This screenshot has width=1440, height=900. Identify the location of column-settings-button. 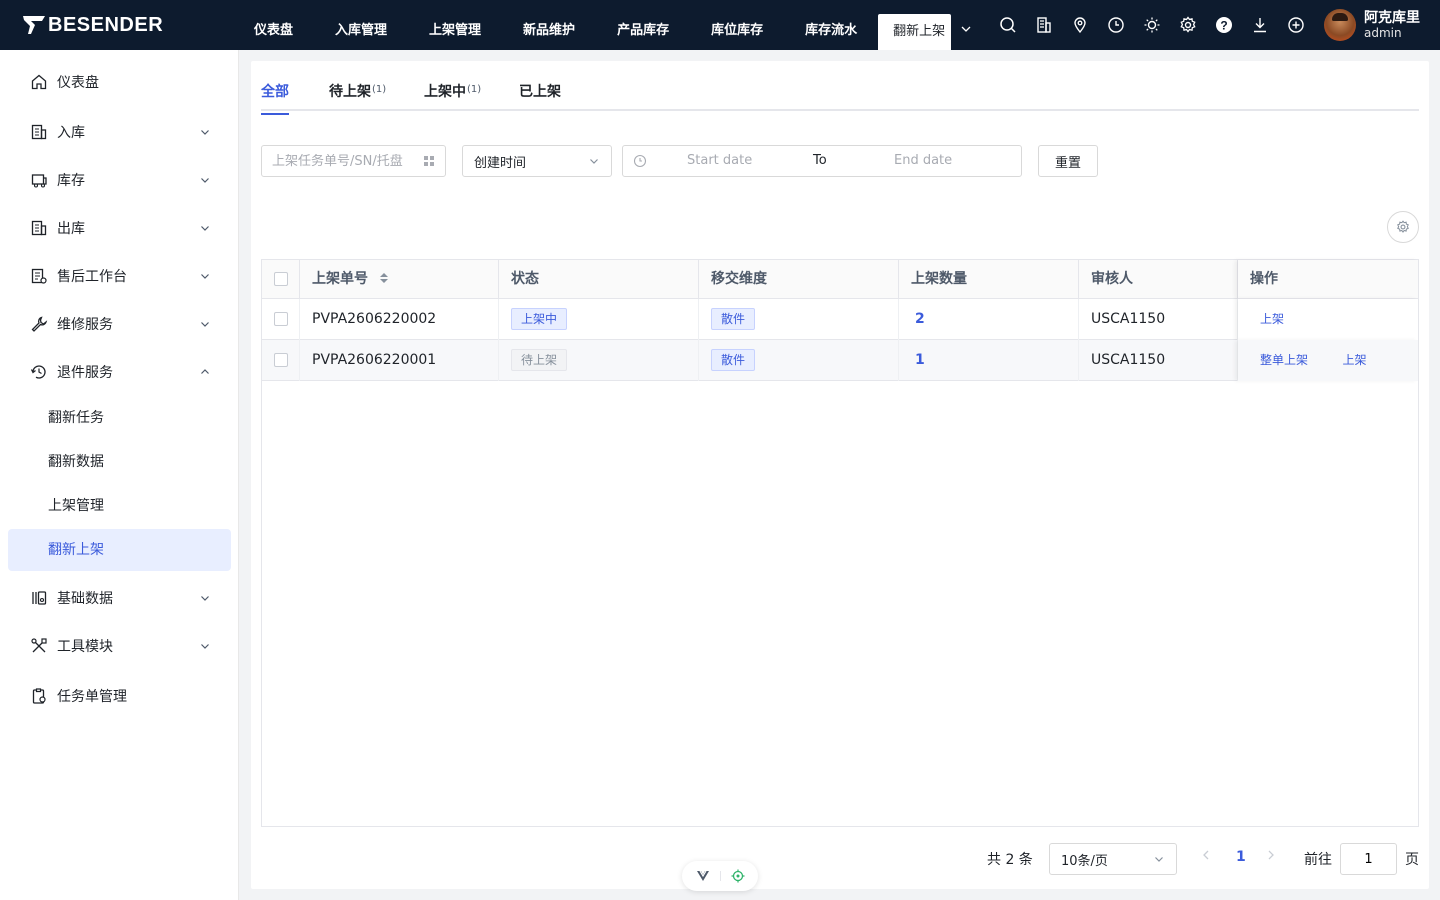
(1403, 227).